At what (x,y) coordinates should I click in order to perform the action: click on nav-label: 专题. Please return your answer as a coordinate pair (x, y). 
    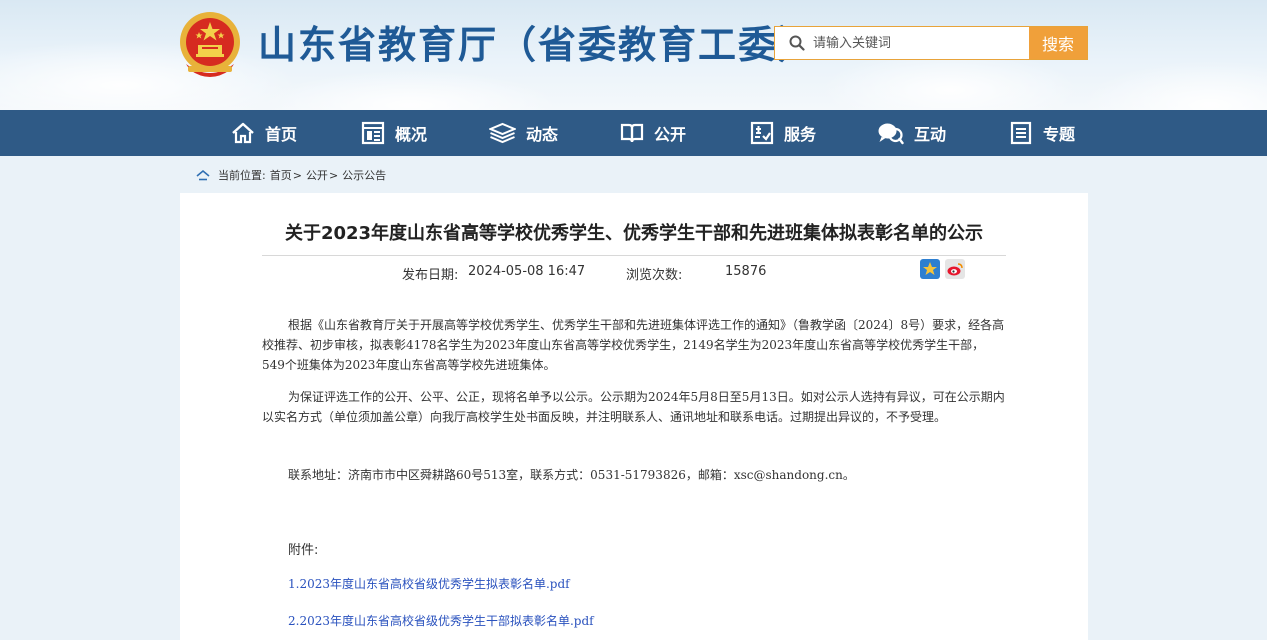
    Looking at the image, I should click on (1059, 134).